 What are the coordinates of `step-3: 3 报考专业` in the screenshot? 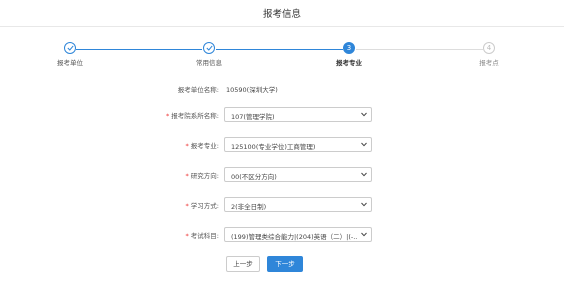 It's located at (349, 54).